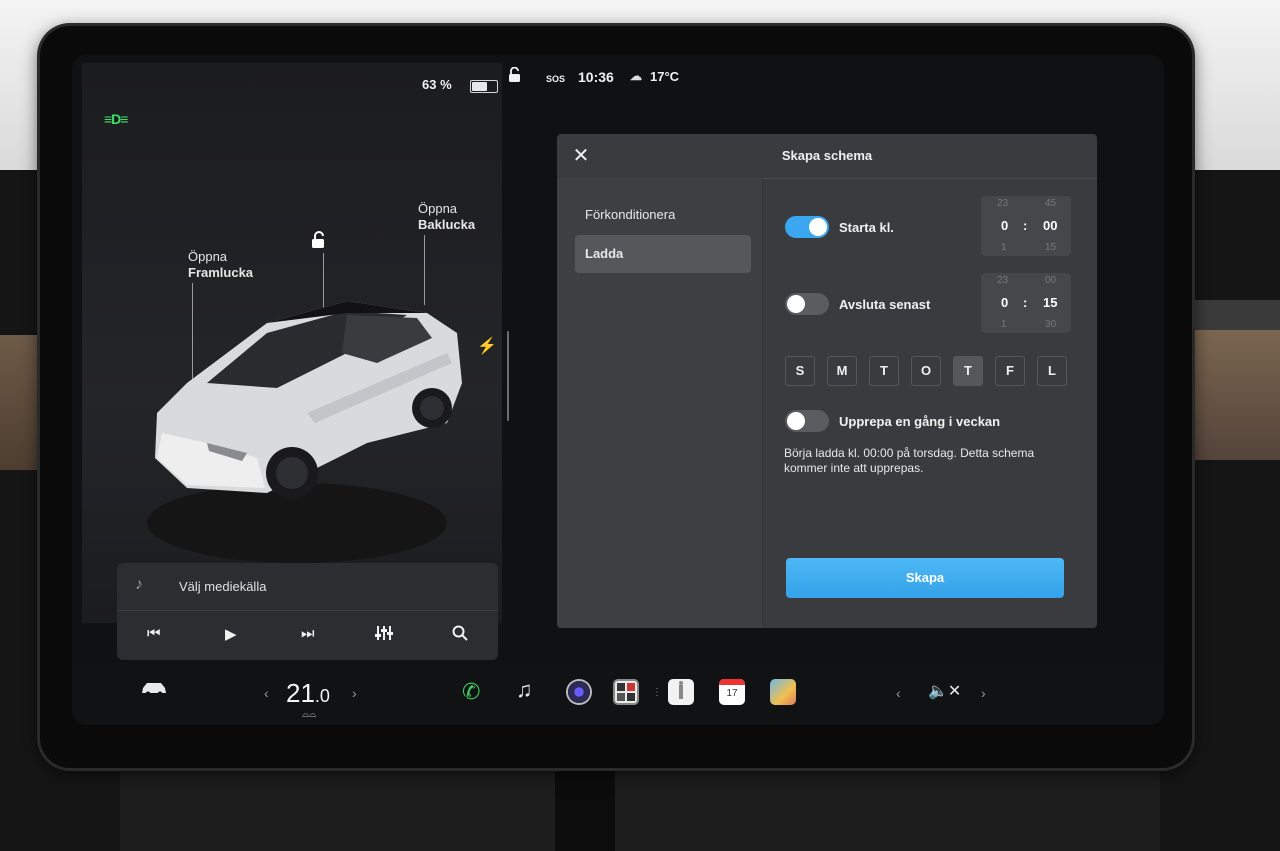  I want to click on calendar-icon: 17, so click(732, 692).